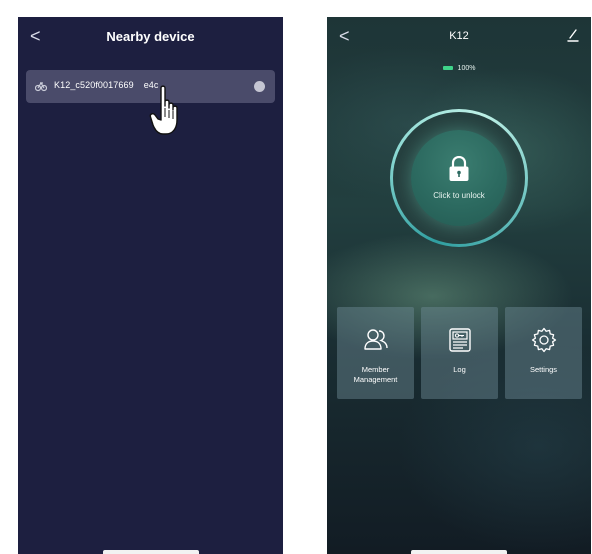  What do you see at coordinates (259, 86) in the screenshot?
I see `status-dot` at bounding box center [259, 86].